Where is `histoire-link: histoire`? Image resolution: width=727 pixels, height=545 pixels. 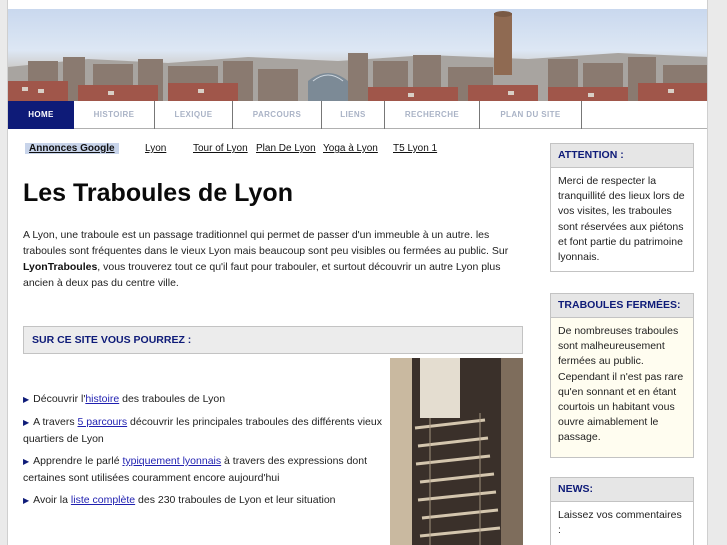 histoire-link: histoire is located at coordinates (102, 399).